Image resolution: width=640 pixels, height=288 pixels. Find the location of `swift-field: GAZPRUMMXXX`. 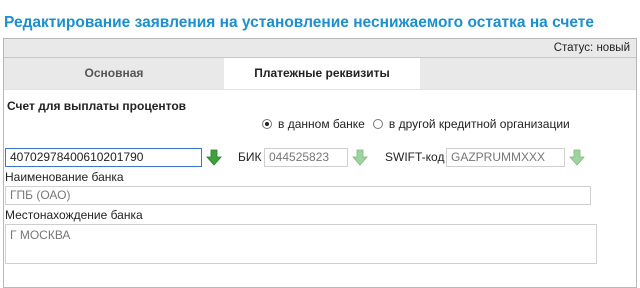

swift-field: GAZPRUMMXXX is located at coordinates (505, 157).